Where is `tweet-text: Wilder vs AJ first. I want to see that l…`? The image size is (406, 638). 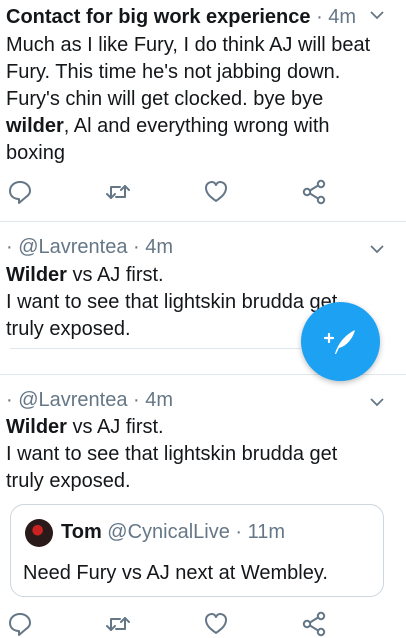 tweet-text: Wilder vs AJ first. I want to see that l… is located at coordinates (200, 454).